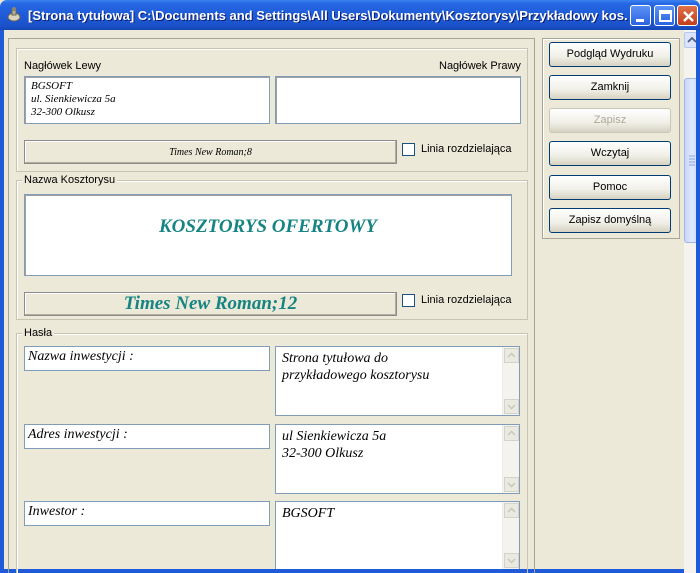  I want to click on name-input: KOSZTORYS OFERTOWY, so click(268, 235).